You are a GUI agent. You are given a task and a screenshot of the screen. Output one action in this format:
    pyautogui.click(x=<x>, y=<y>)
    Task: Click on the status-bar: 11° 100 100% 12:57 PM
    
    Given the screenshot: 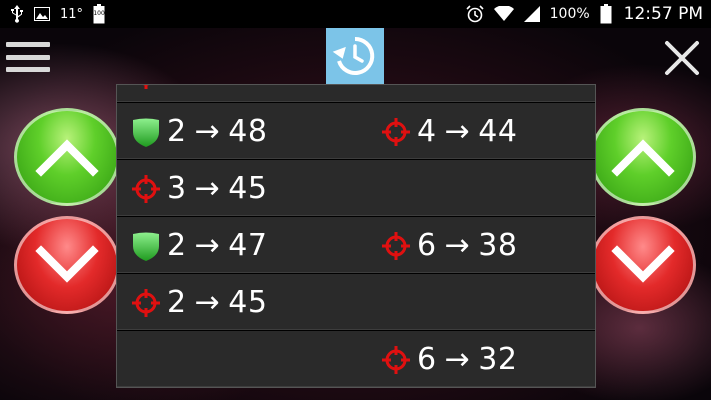 What is the action you would take?
    pyautogui.click(x=355, y=14)
    